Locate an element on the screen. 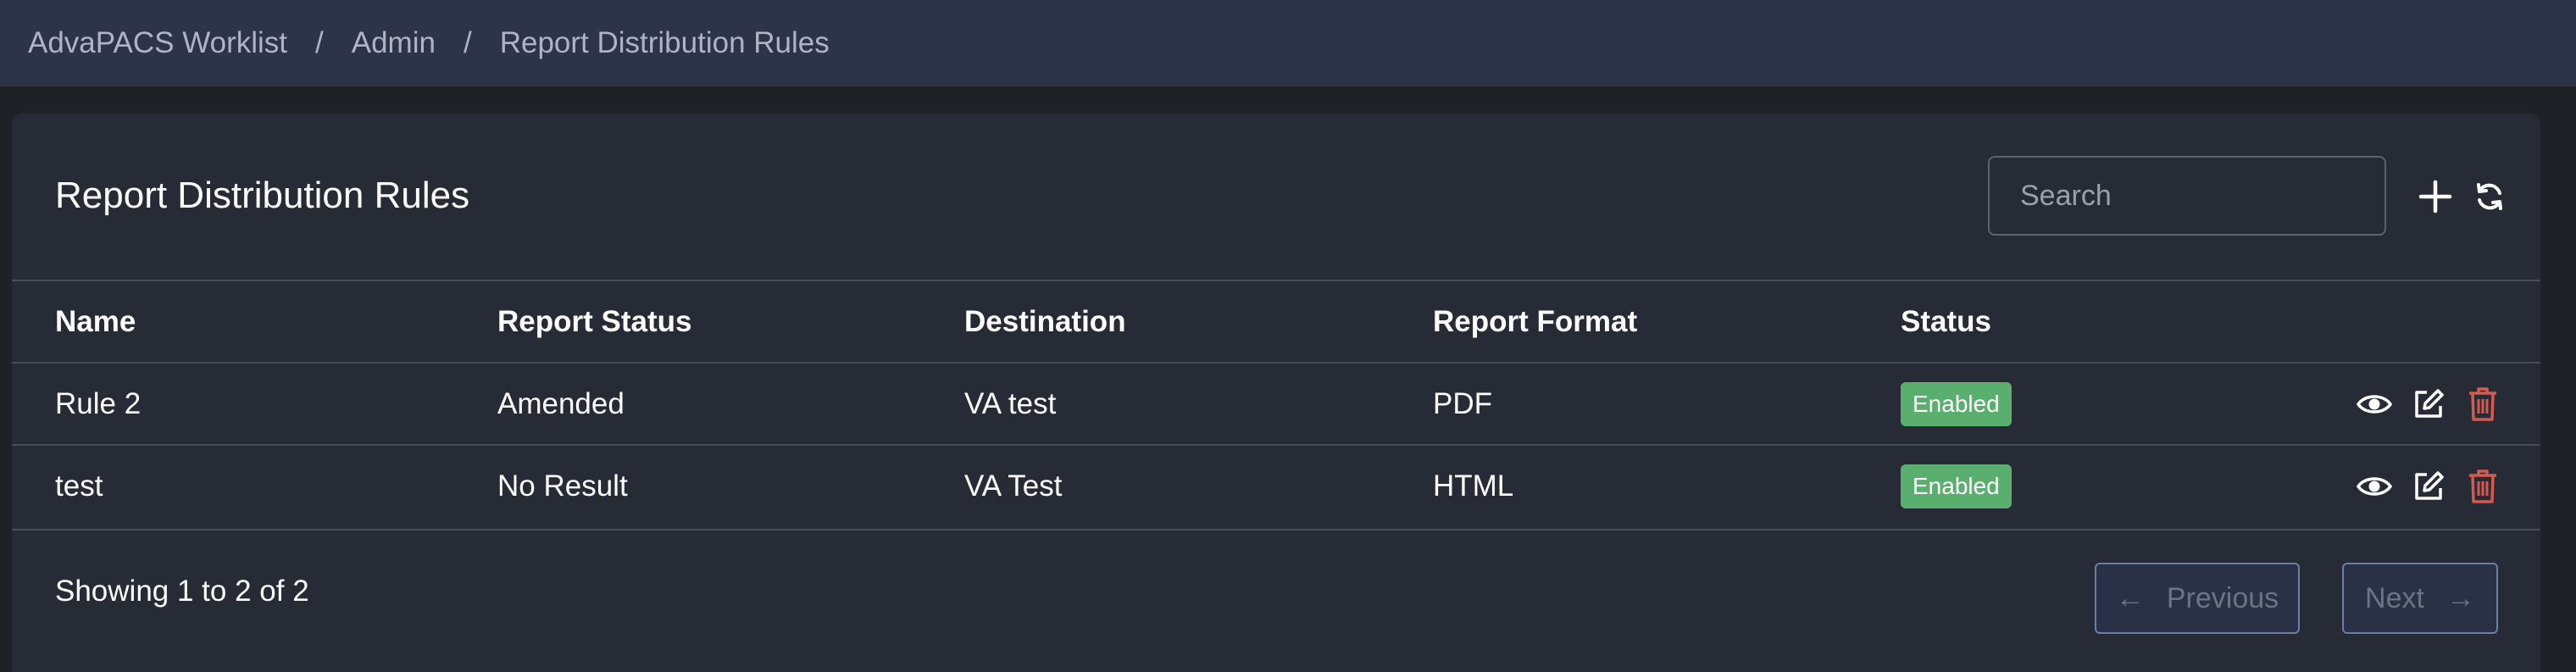 Image resolution: width=2576 pixels, height=672 pixels. breadcrumb-admin: Admin is located at coordinates (394, 43).